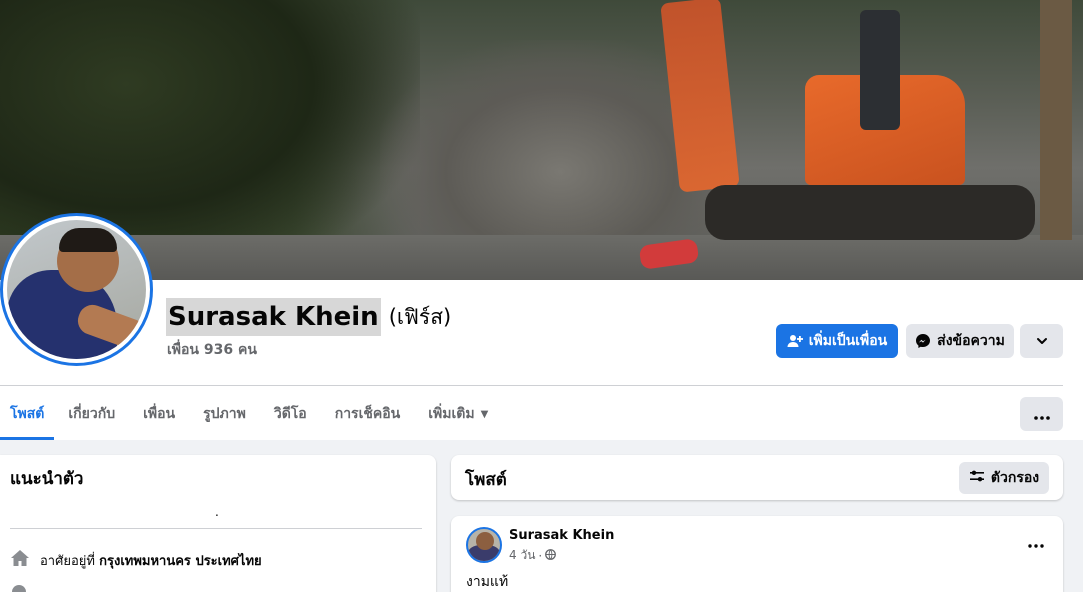  I want to click on intro-bio: ., so click(217, 512).